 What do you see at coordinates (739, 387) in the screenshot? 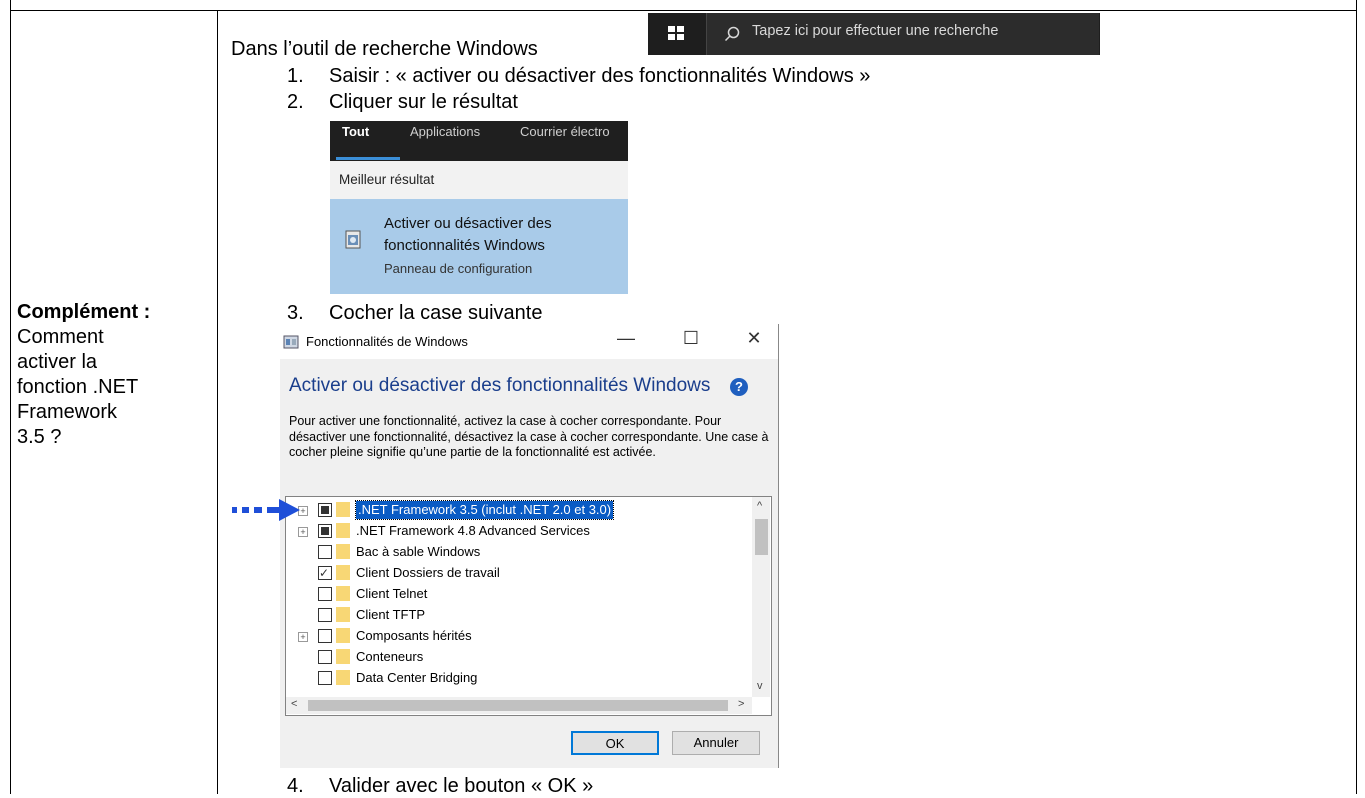
I see `help-icon: ?` at bounding box center [739, 387].